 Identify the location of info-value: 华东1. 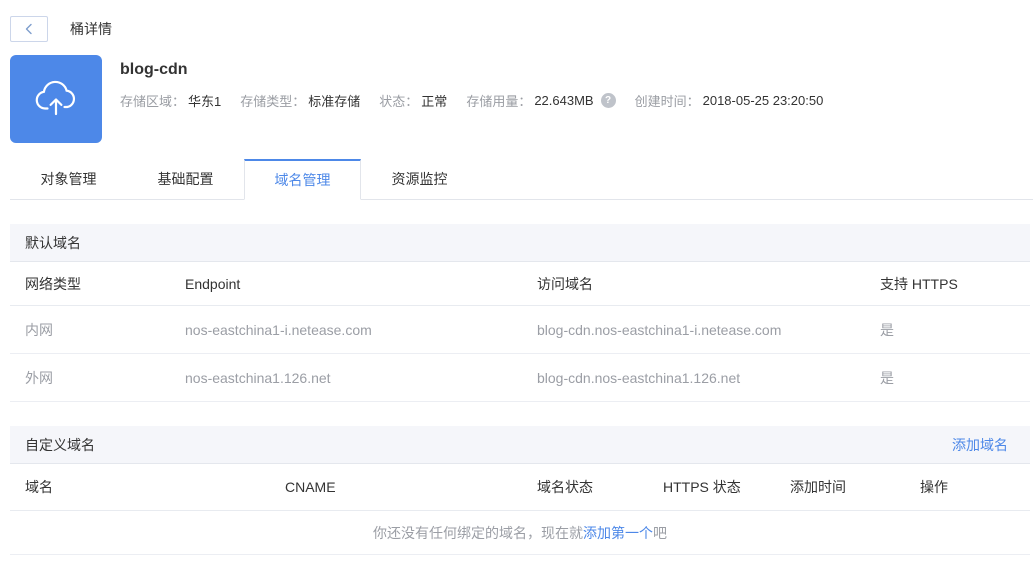
(205, 101).